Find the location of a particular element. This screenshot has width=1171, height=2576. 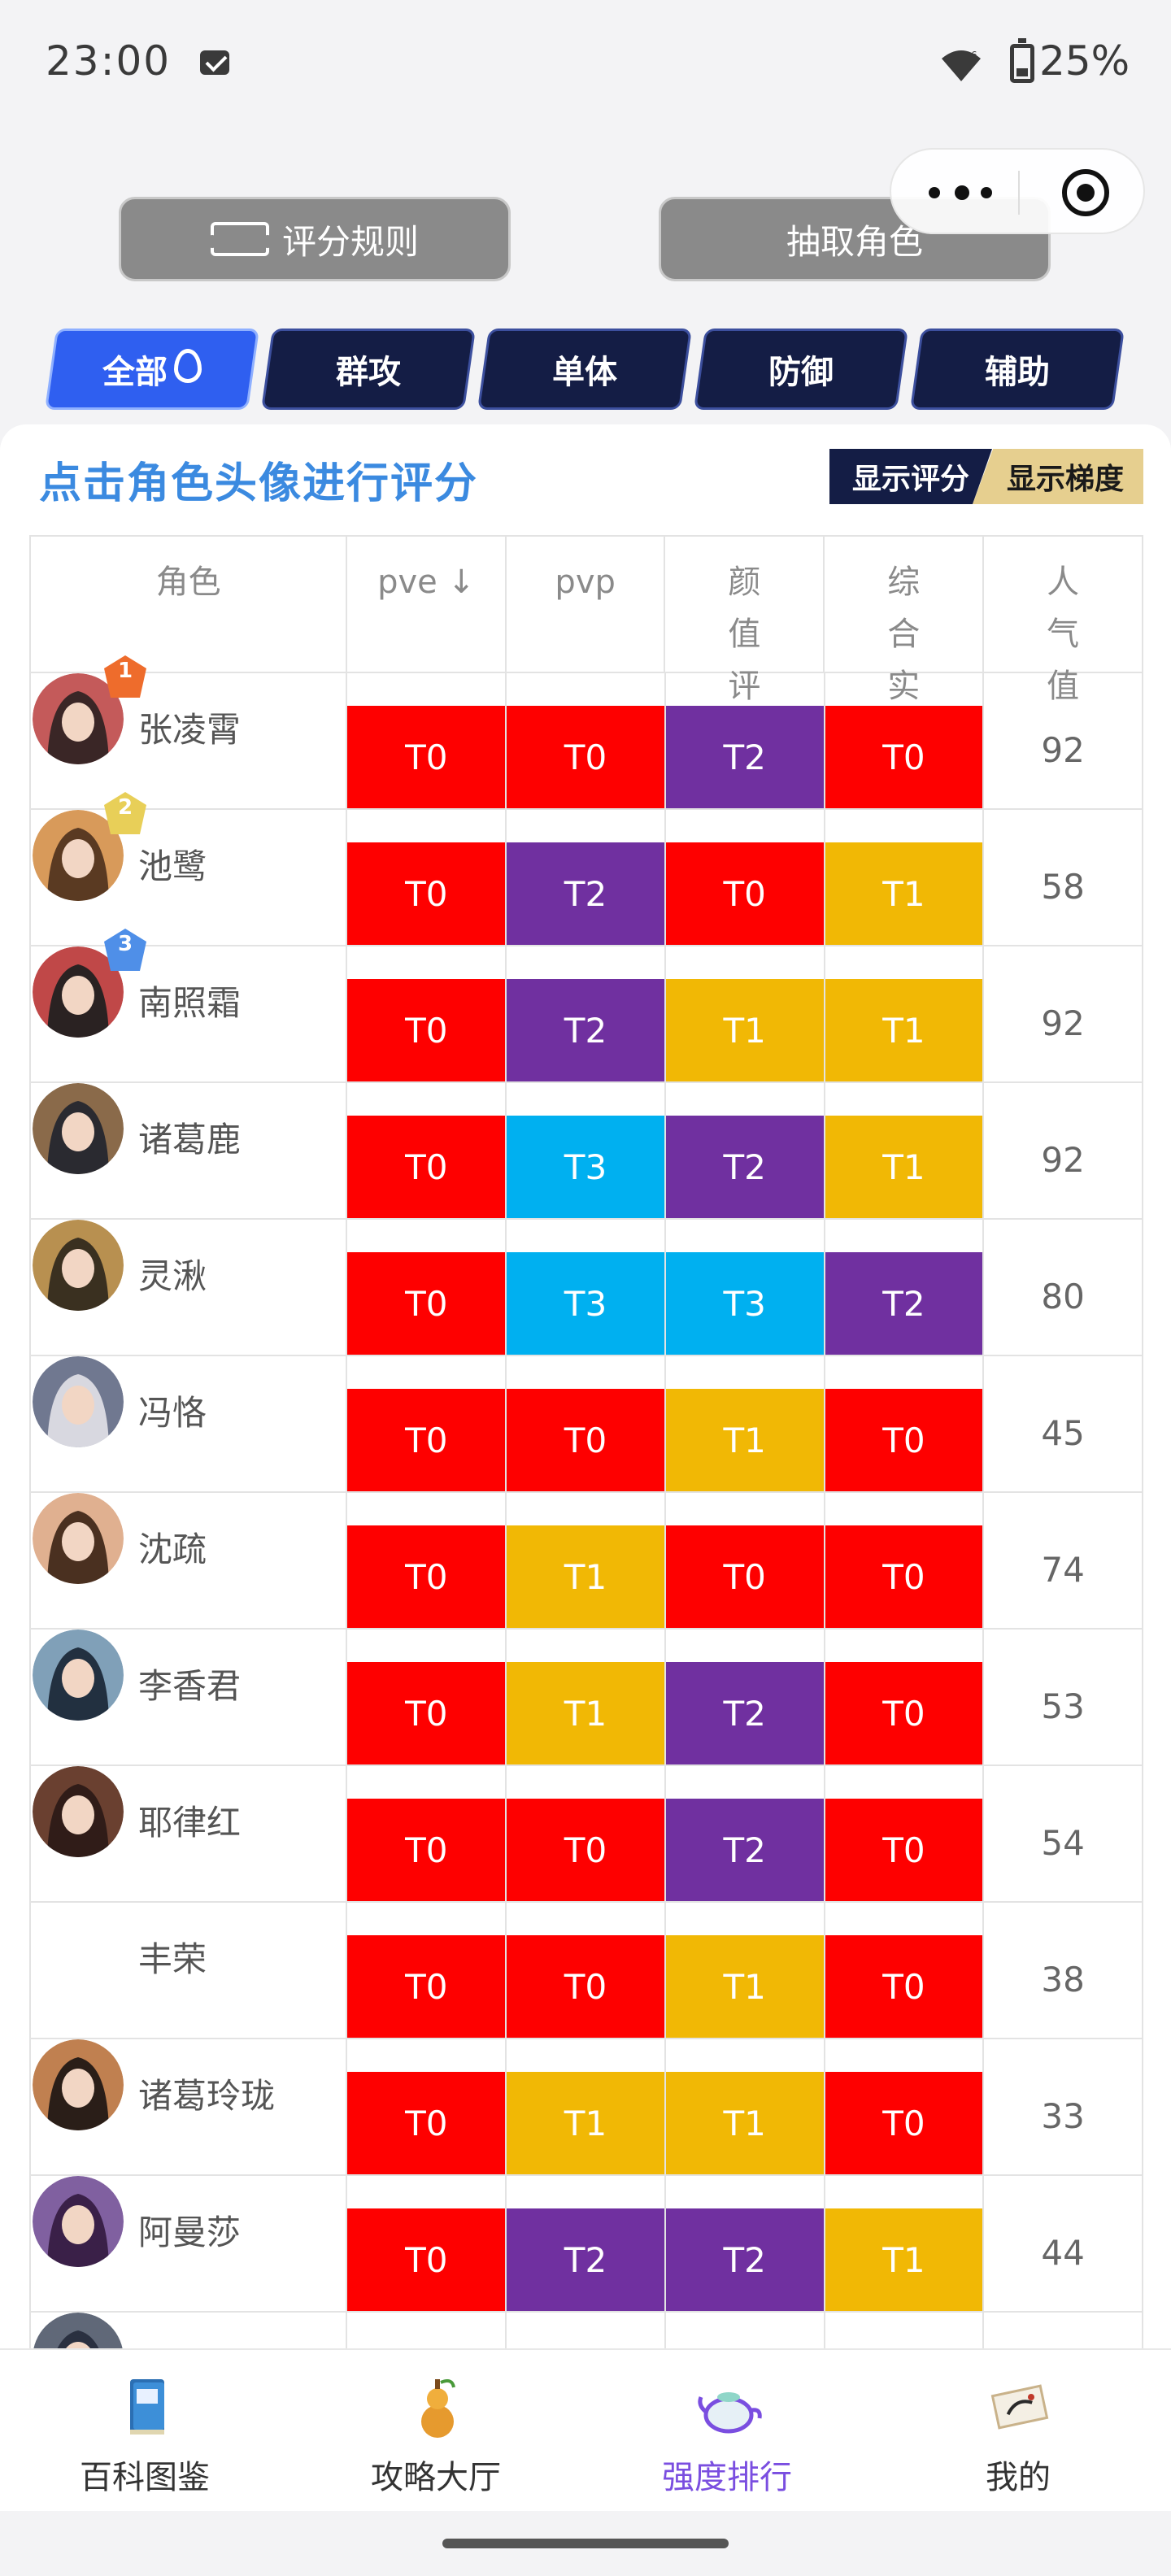

scroll-painting-icon is located at coordinates (1020, 2407).